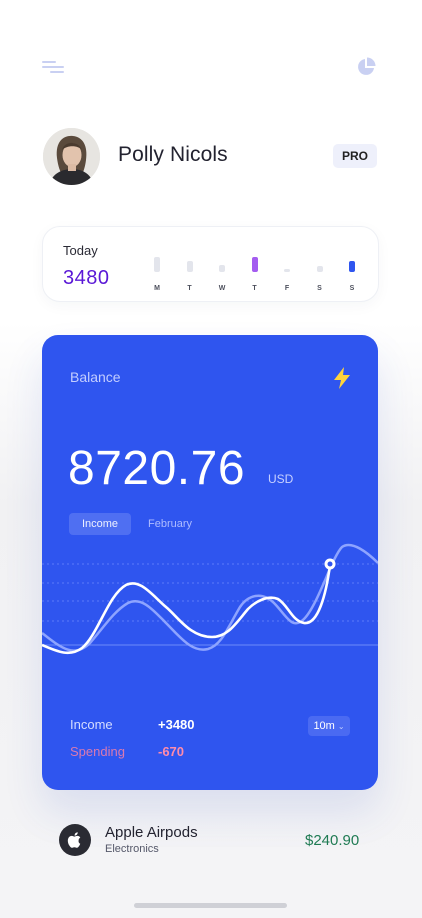 The width and height of the screenshot is (422, 918). What do you see at coordinates (332, 840) in the screenshot?
I see `transaction-amount: $240.90` at bounding box center [332, 840].